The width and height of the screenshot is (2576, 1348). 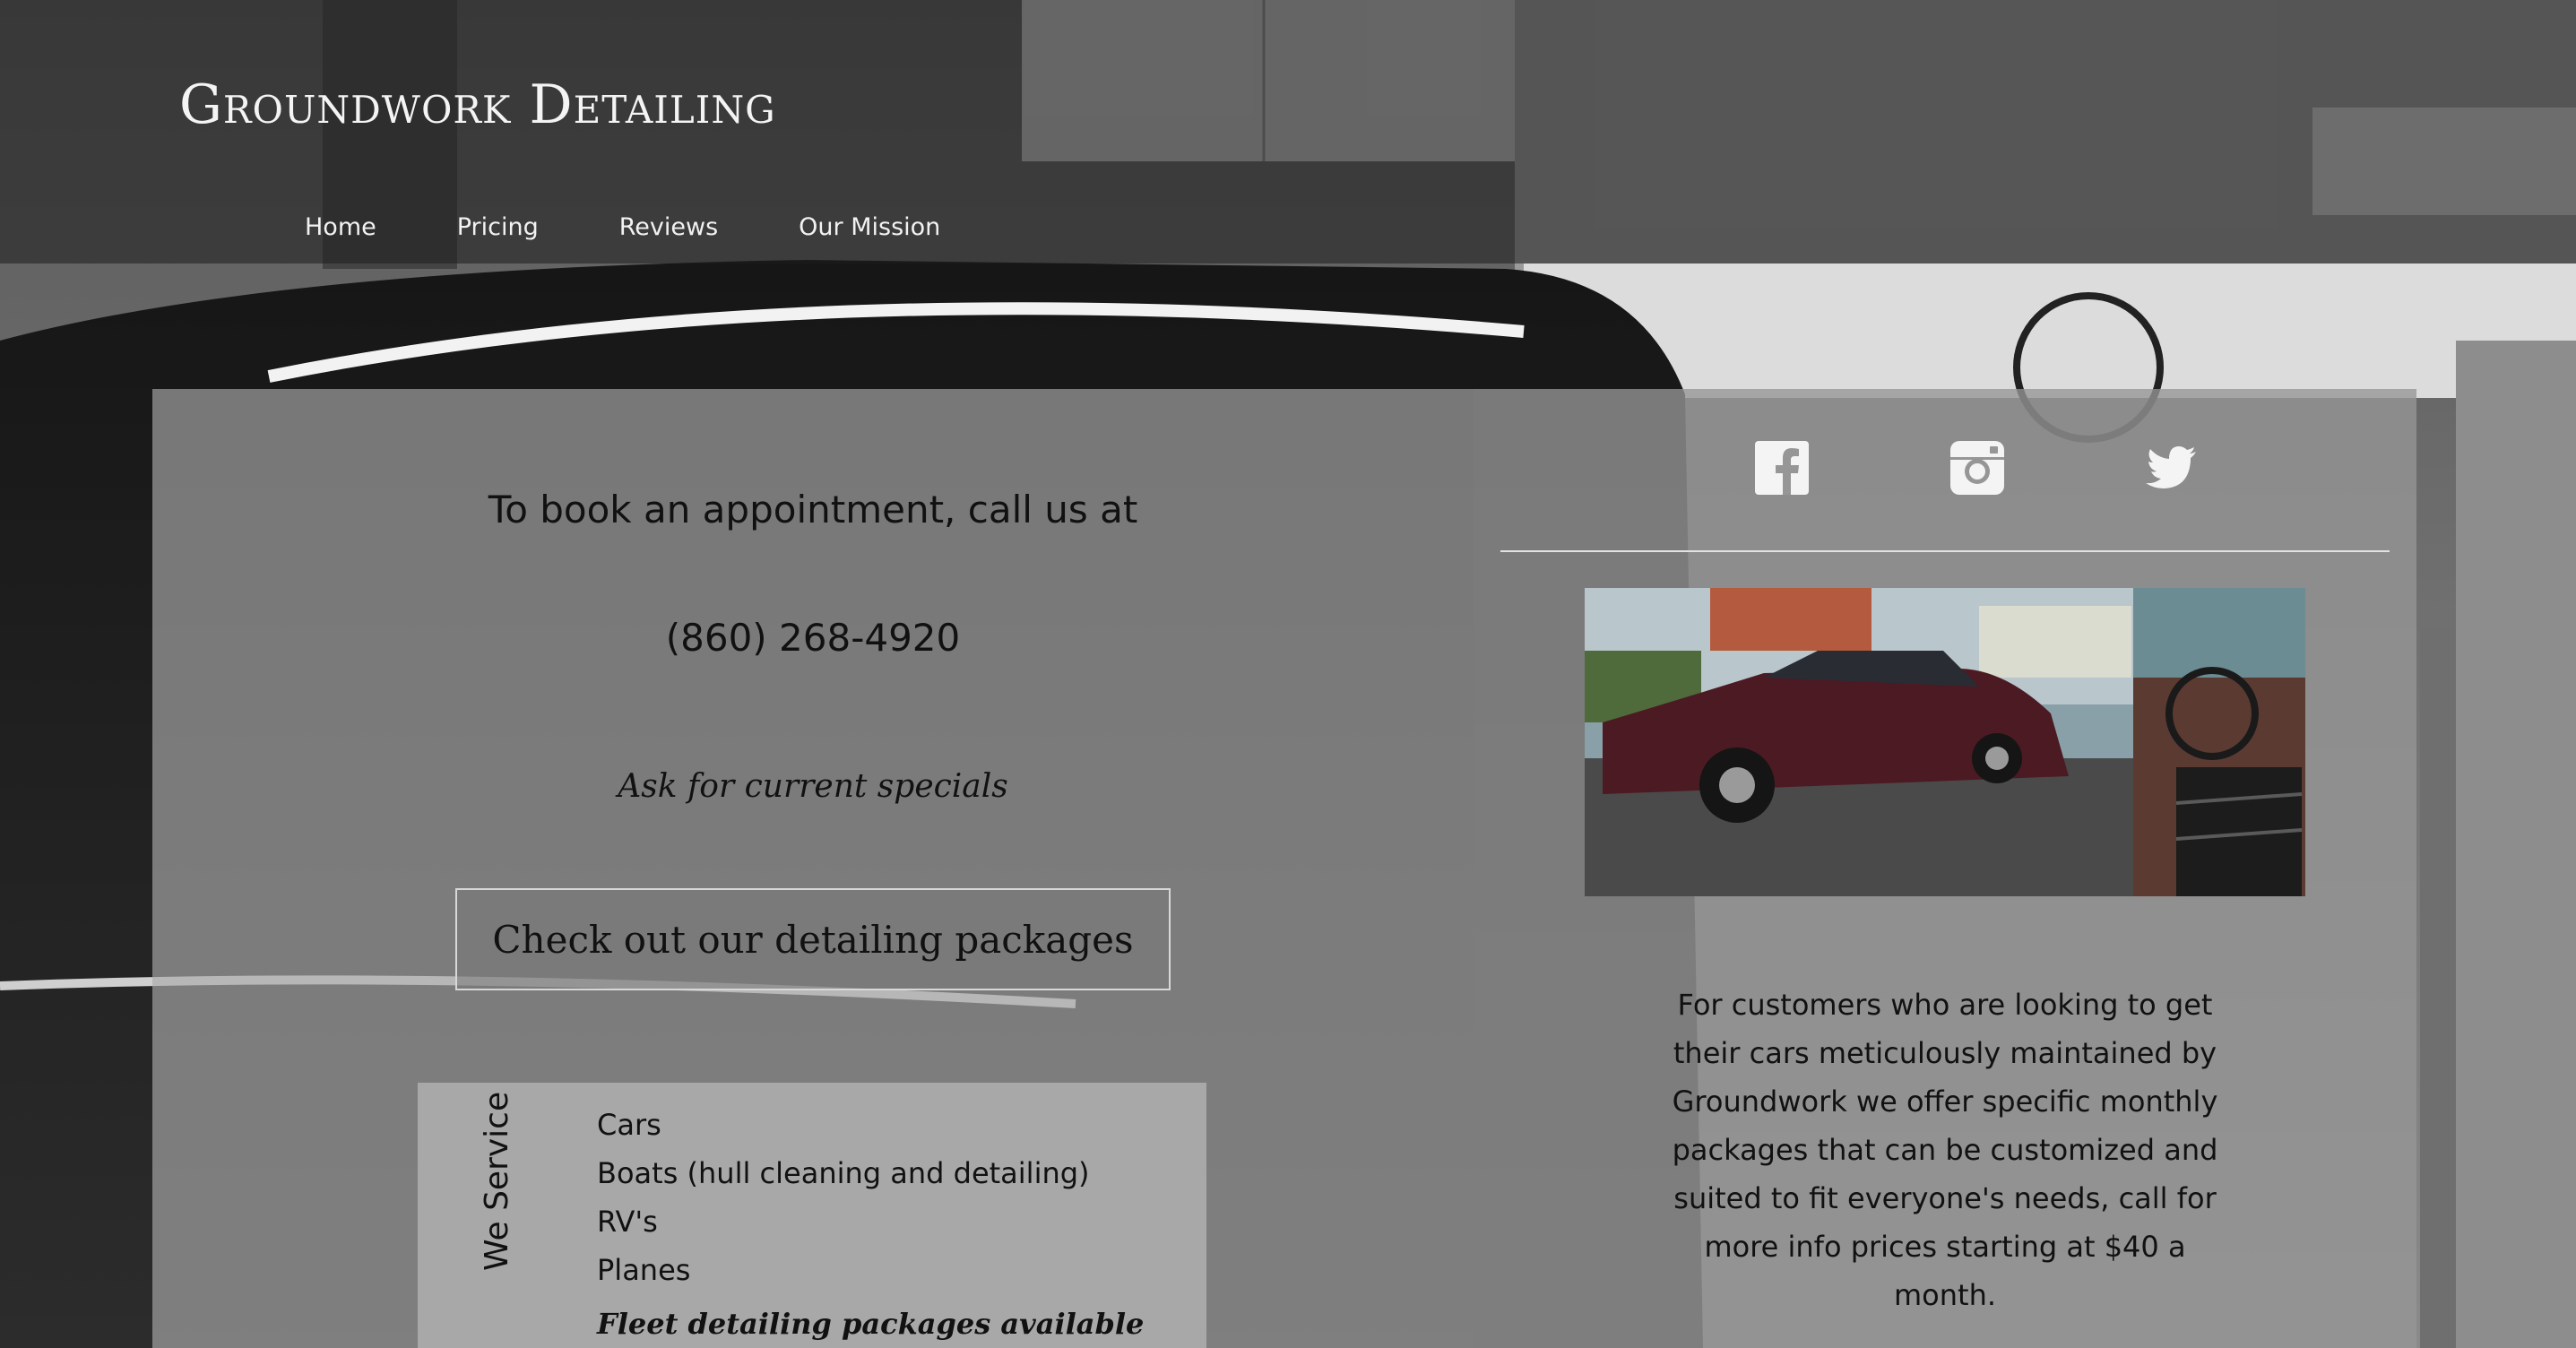 What do you see at coordinates (1945, 551) in the screenshot?
I see `divider` at bounding box center [1945, 551].